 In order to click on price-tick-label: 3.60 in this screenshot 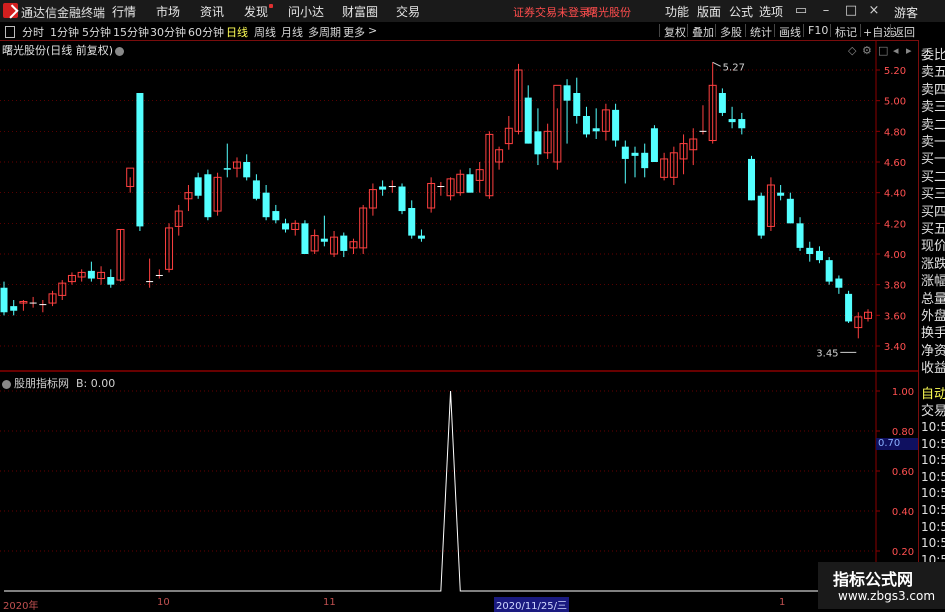, I will do `click(895, 316)`.